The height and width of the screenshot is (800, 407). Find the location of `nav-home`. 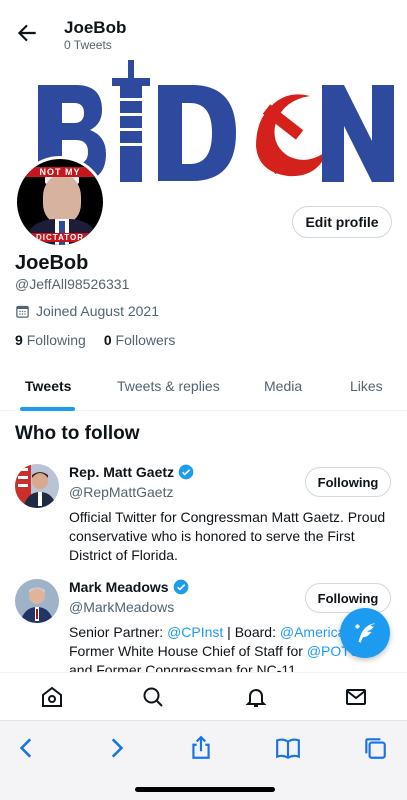

nav-home is located at coordinates (52, 697).